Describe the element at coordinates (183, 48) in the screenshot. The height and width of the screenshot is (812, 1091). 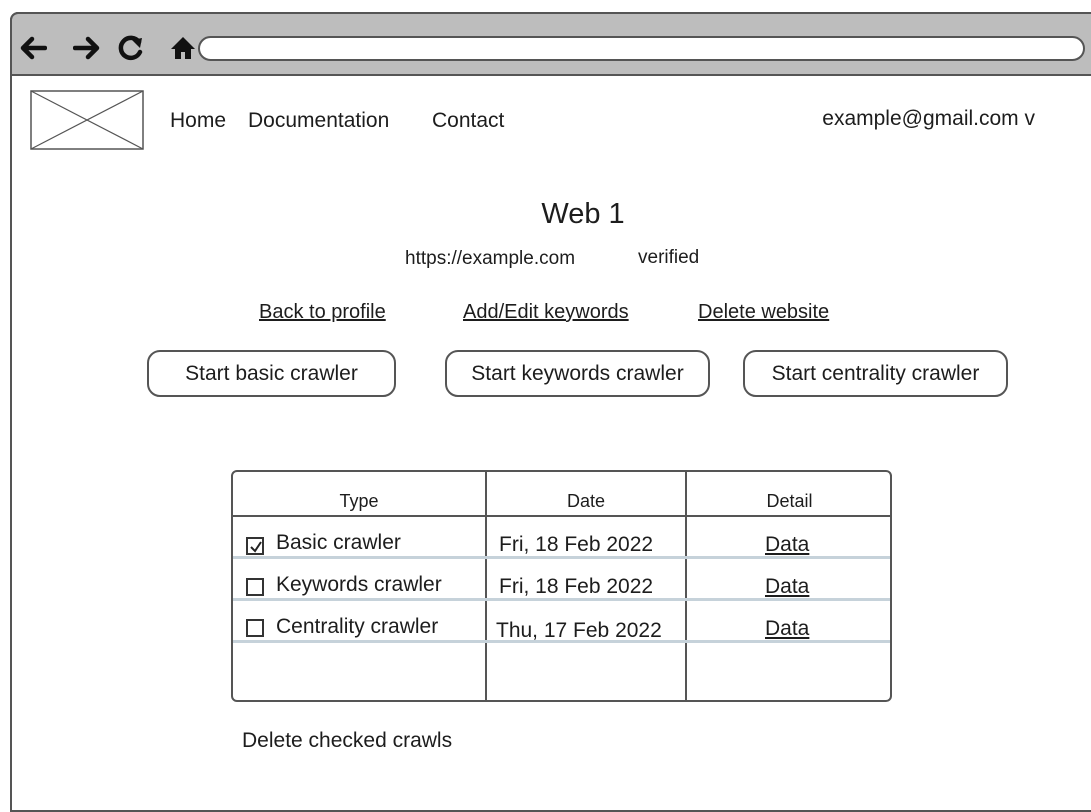
I see `home-icon` at that location.